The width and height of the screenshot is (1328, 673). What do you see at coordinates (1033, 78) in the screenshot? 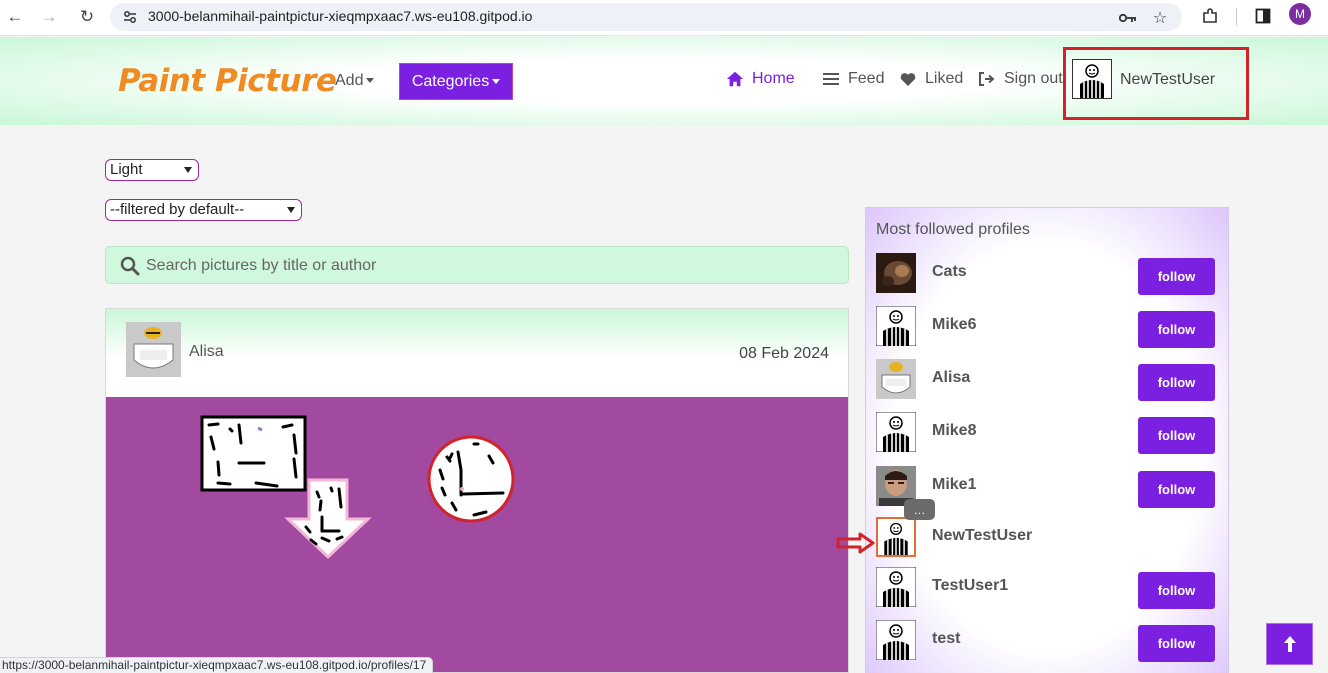
I see `nav-sign-out-label: Sign out` at bounding box center [1033, 78].